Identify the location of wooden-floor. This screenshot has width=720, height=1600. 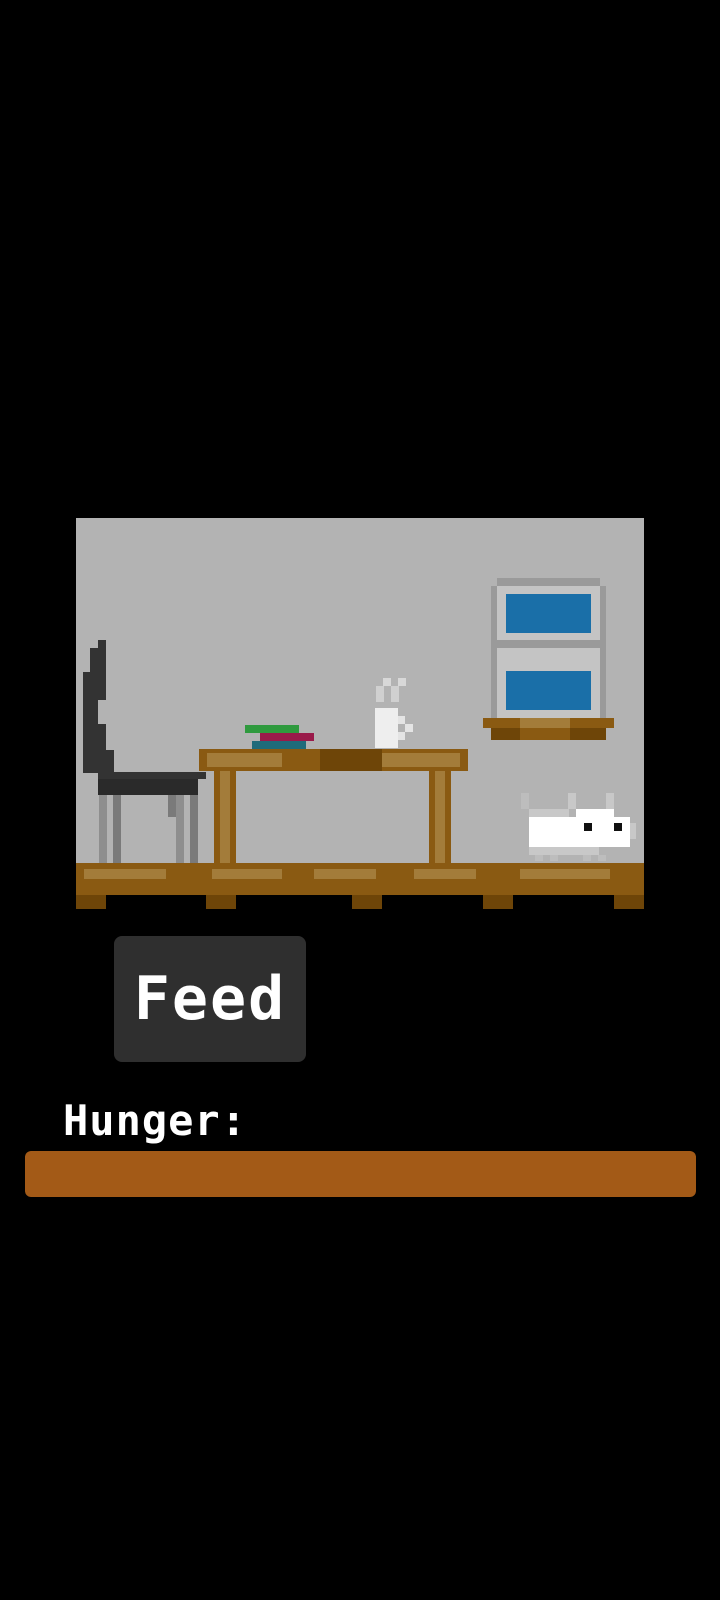
(360, 886).